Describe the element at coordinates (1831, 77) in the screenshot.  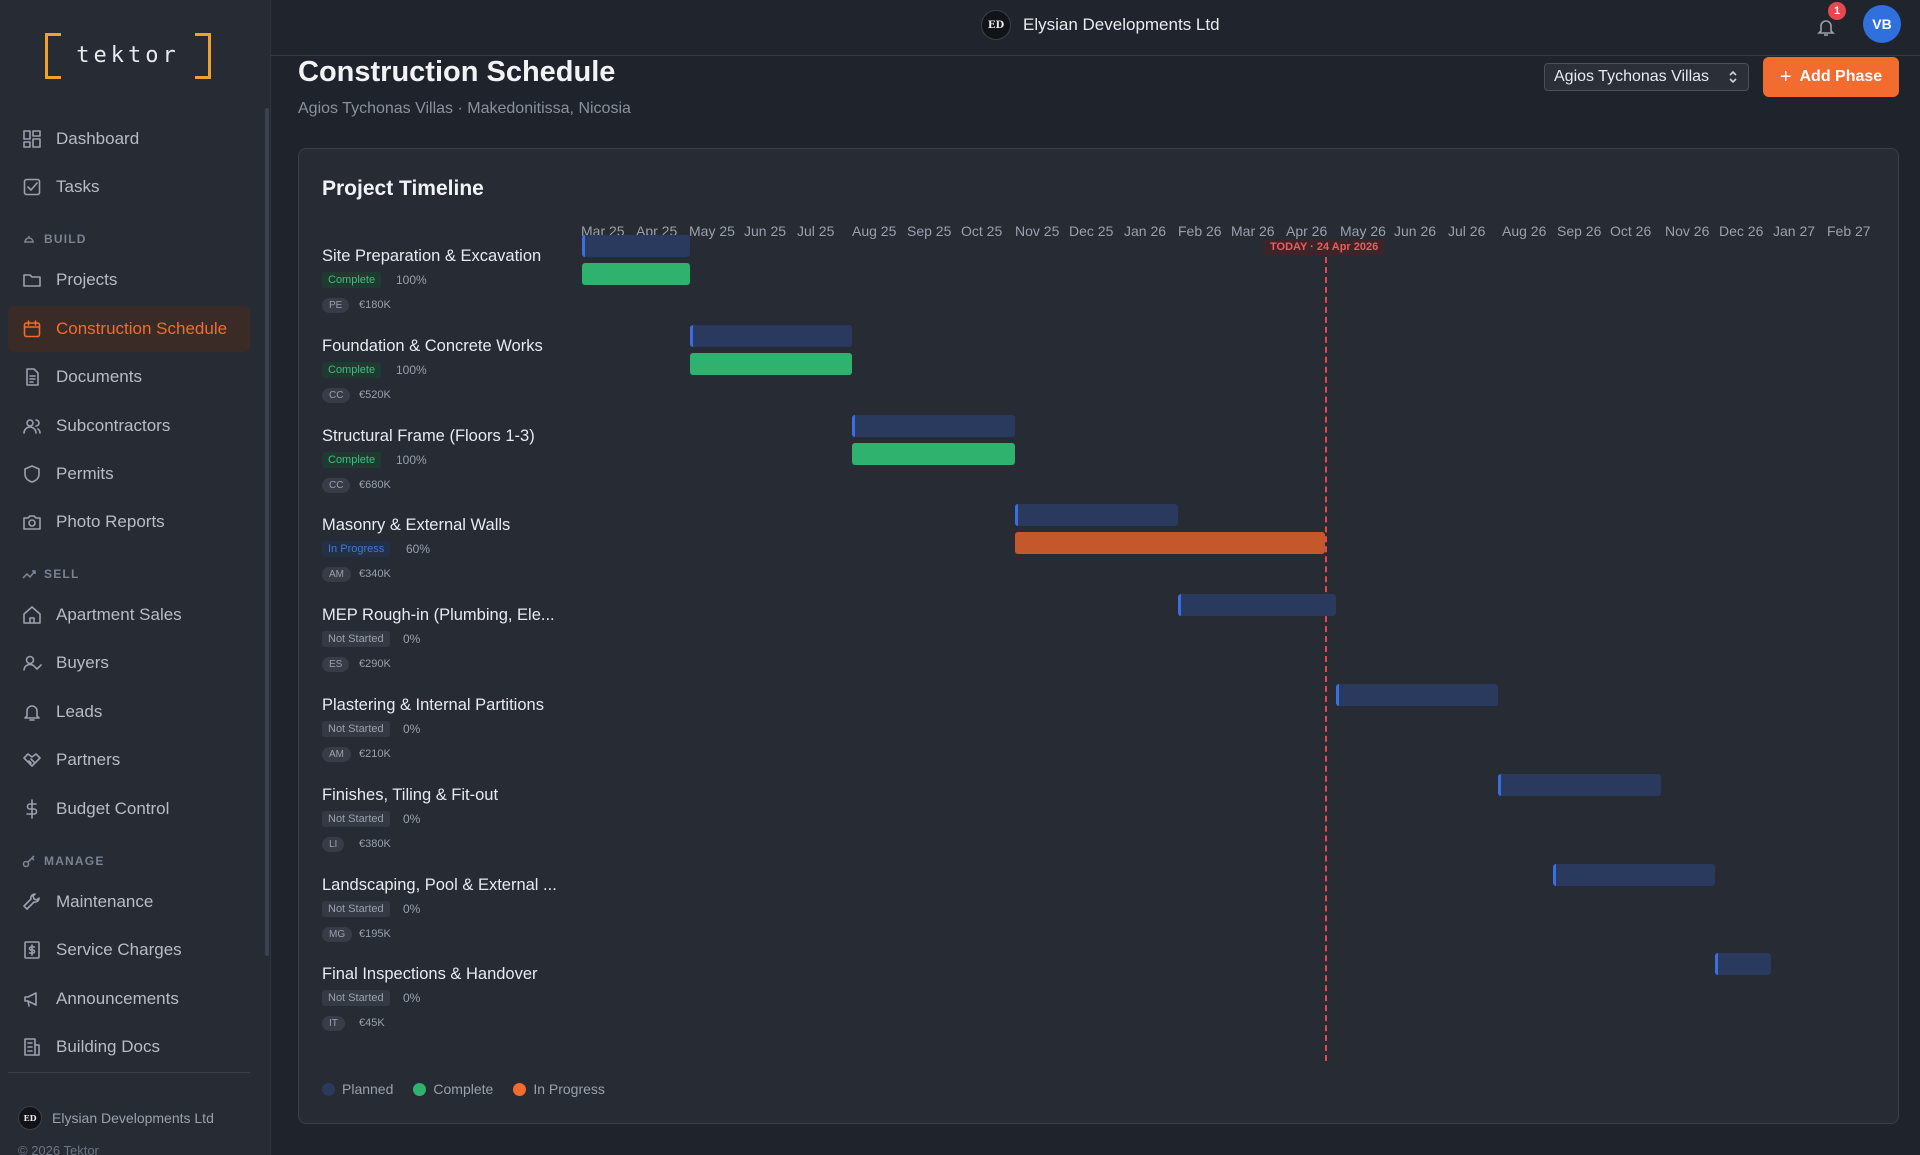
I see `add-phase-button: + Add Phase` at that location.